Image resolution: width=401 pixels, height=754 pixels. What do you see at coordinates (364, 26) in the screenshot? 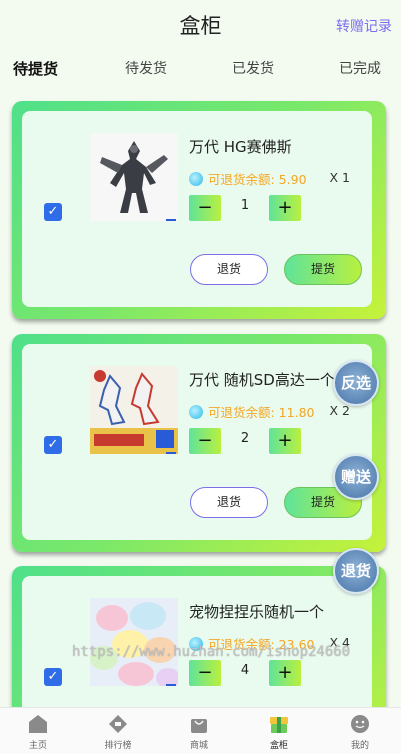
I see `transfer-records-link: 转赠记录` at bounding box center [364, 26].